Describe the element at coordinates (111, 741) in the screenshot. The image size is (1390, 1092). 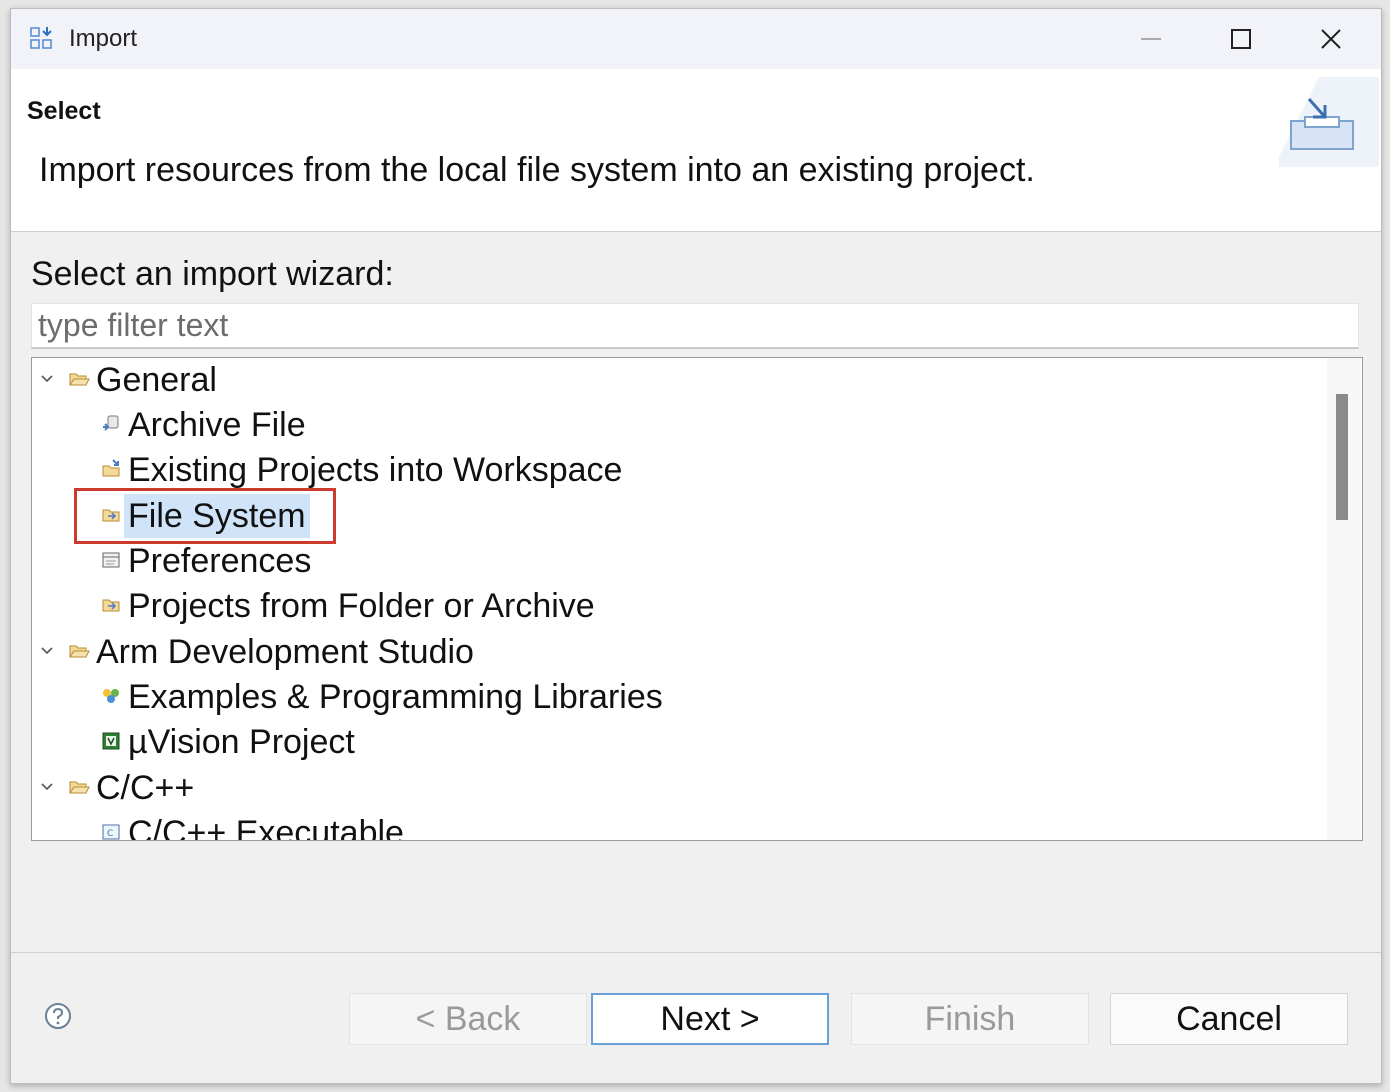
I see `uvision-project-icon` at that location.